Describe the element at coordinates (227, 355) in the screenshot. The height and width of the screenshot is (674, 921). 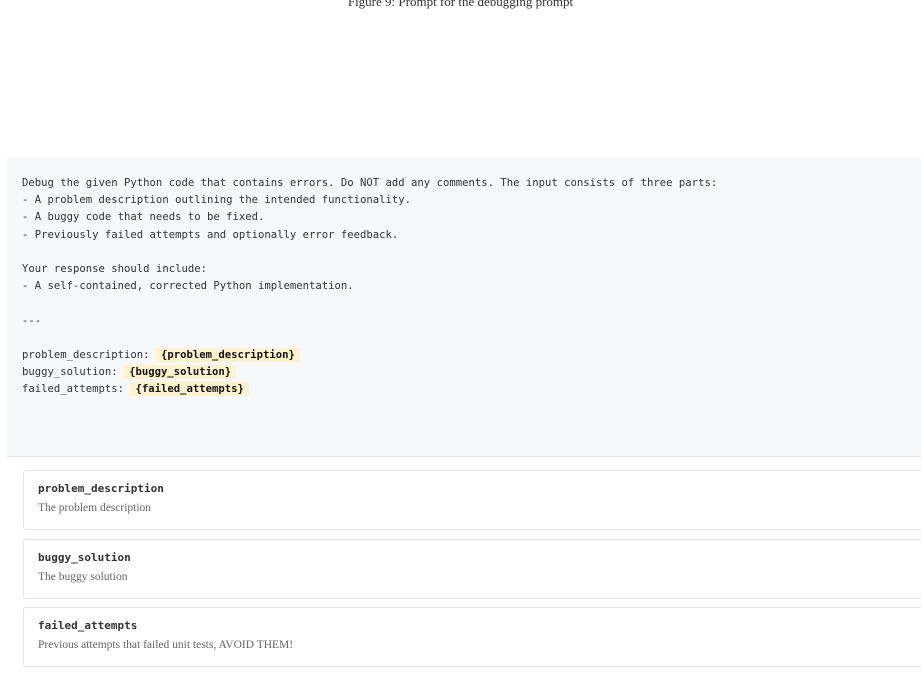
I see `placeholder-problem-description: {problem_description}` at that location.